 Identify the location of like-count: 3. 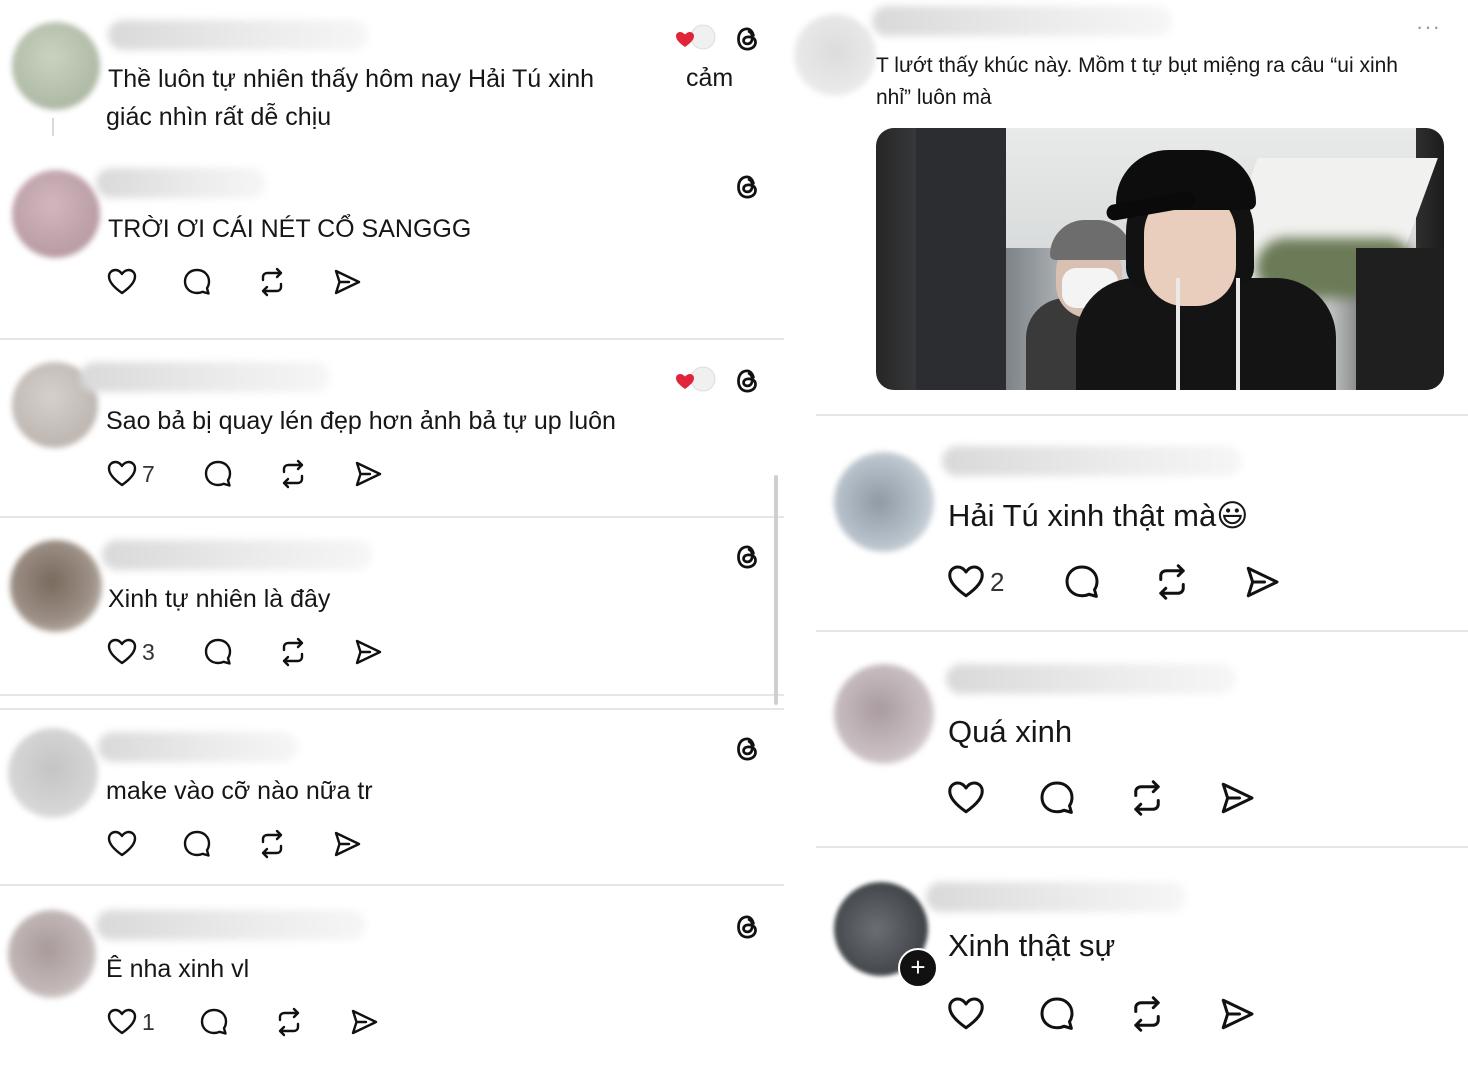
(148, 651).